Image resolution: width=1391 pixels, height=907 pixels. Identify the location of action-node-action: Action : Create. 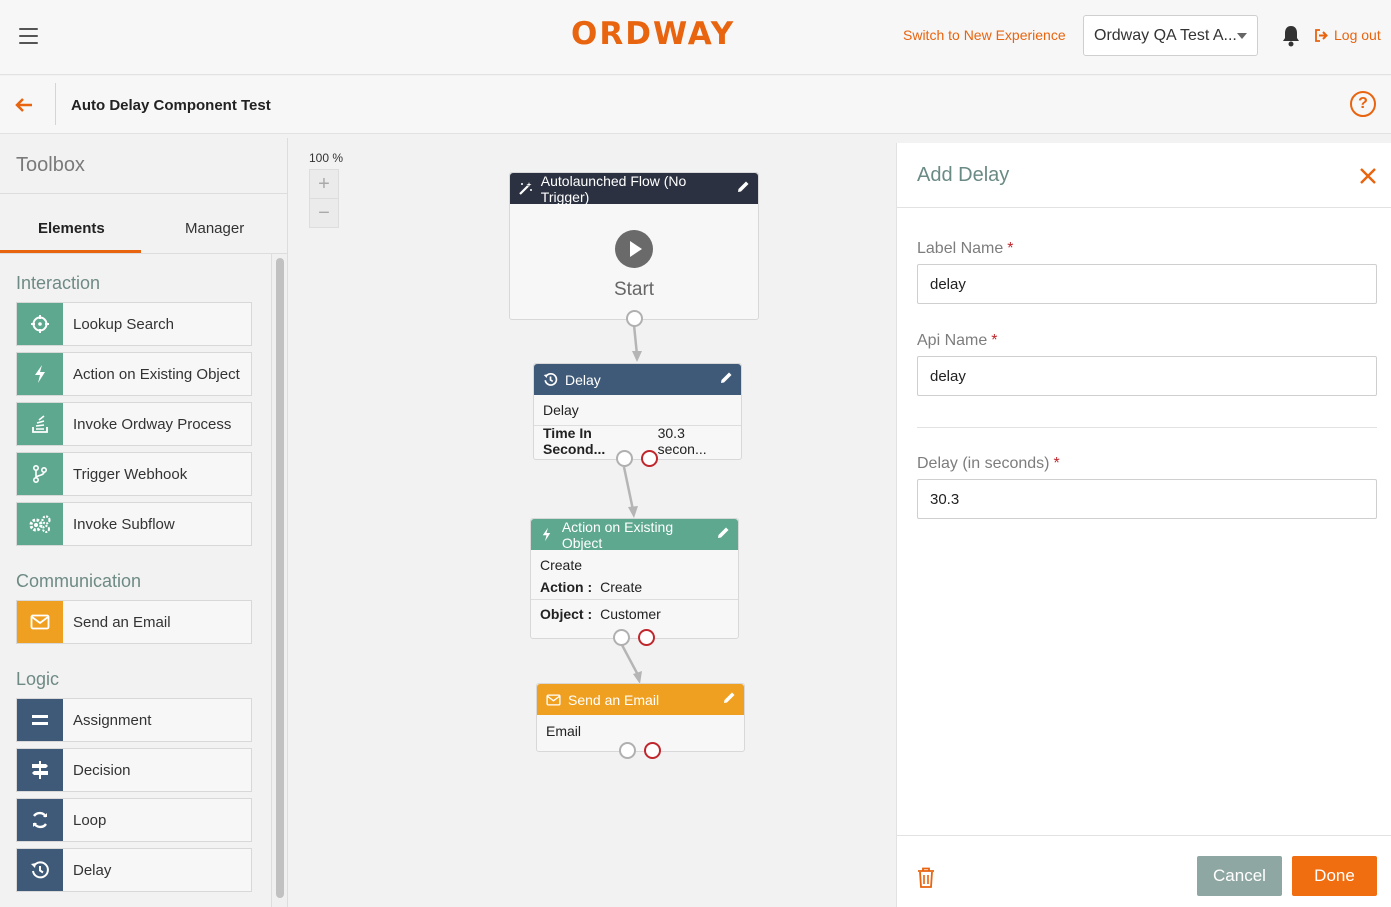
(634, 587).